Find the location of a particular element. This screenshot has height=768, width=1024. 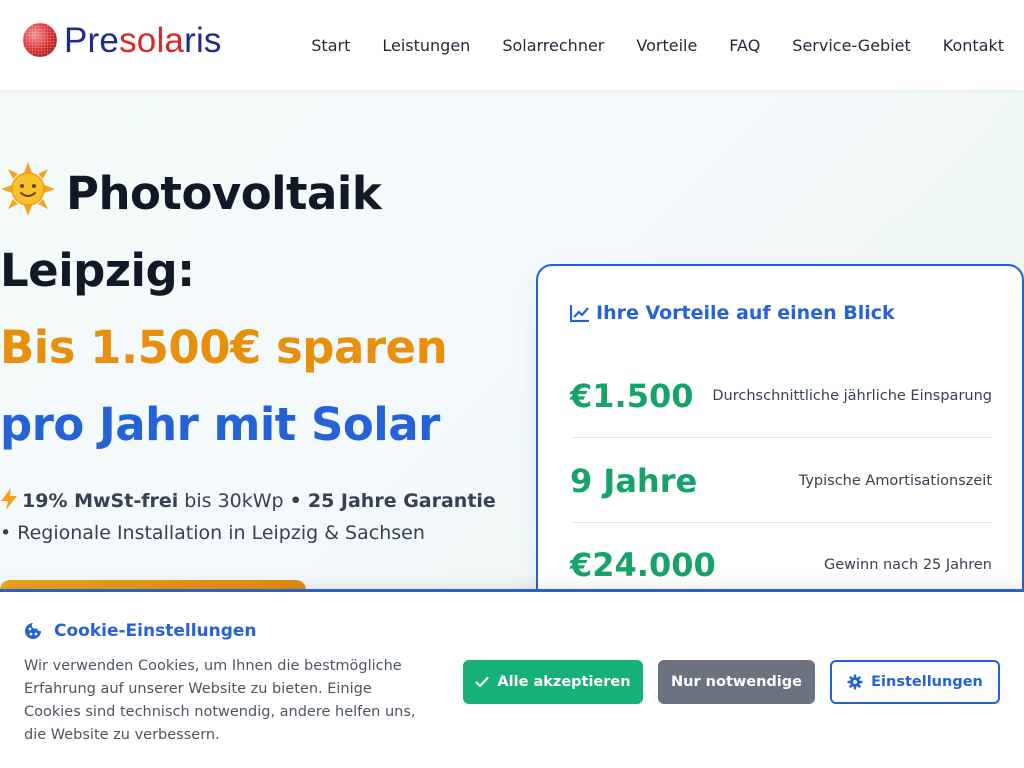

stat-value: €1.500 is located at coordinates (632, 395).